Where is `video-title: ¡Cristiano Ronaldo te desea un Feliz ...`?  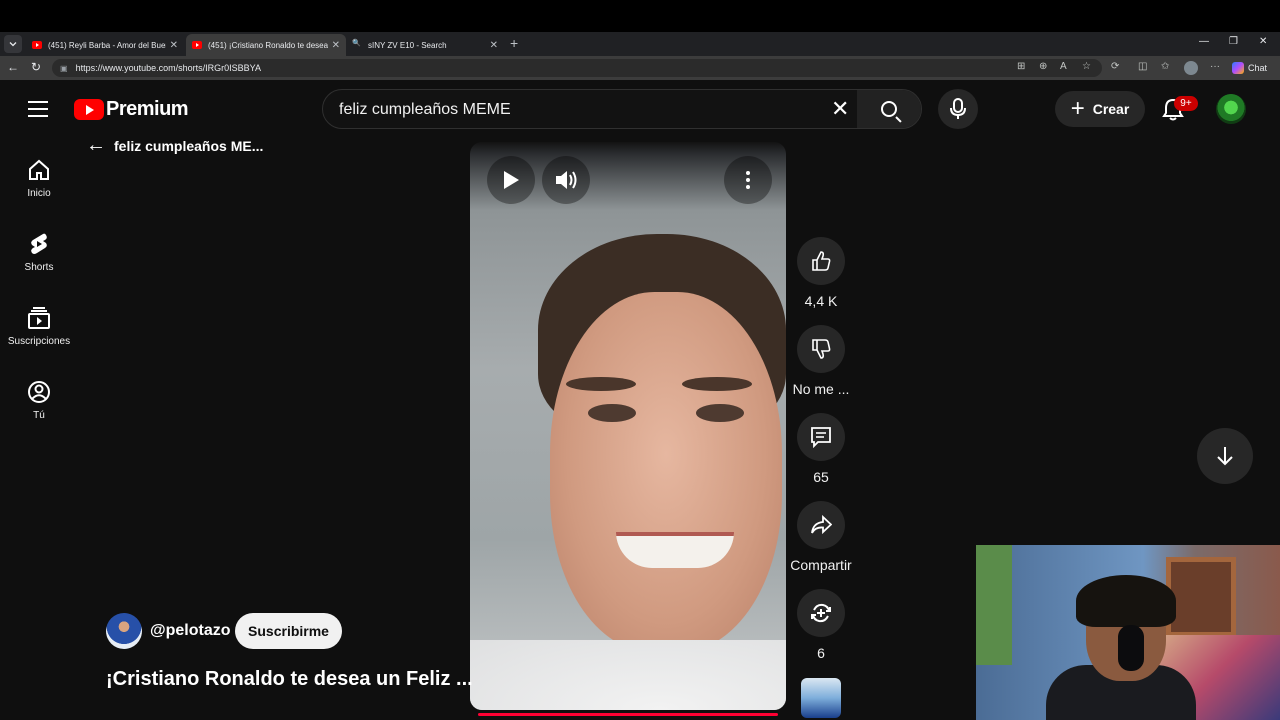 video-title: ¡Cristiano Ronaldo te desea un Feliz ... is located at coordinates (289, 679).